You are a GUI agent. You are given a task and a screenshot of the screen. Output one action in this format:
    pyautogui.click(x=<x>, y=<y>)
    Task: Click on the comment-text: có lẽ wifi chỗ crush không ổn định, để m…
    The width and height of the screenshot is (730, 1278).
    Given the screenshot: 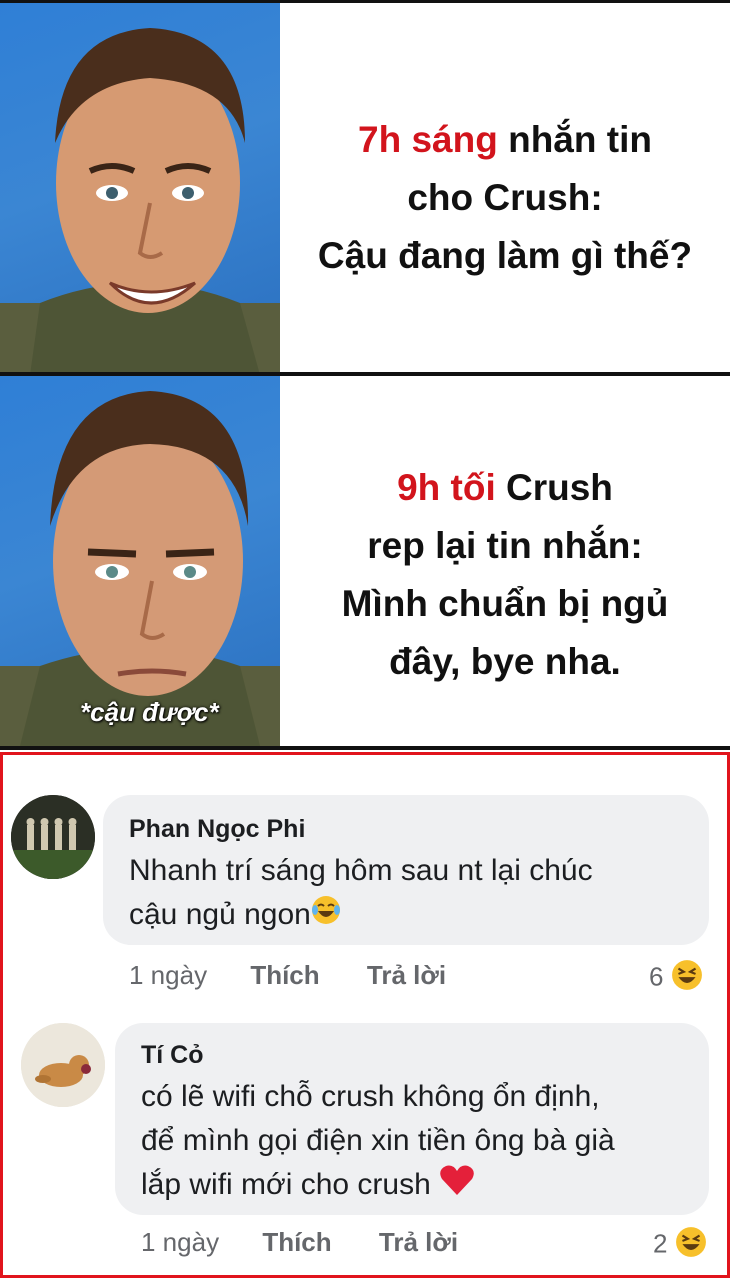 What is the action you would take?
    pyautogui.click(x=378, y=1142)
    